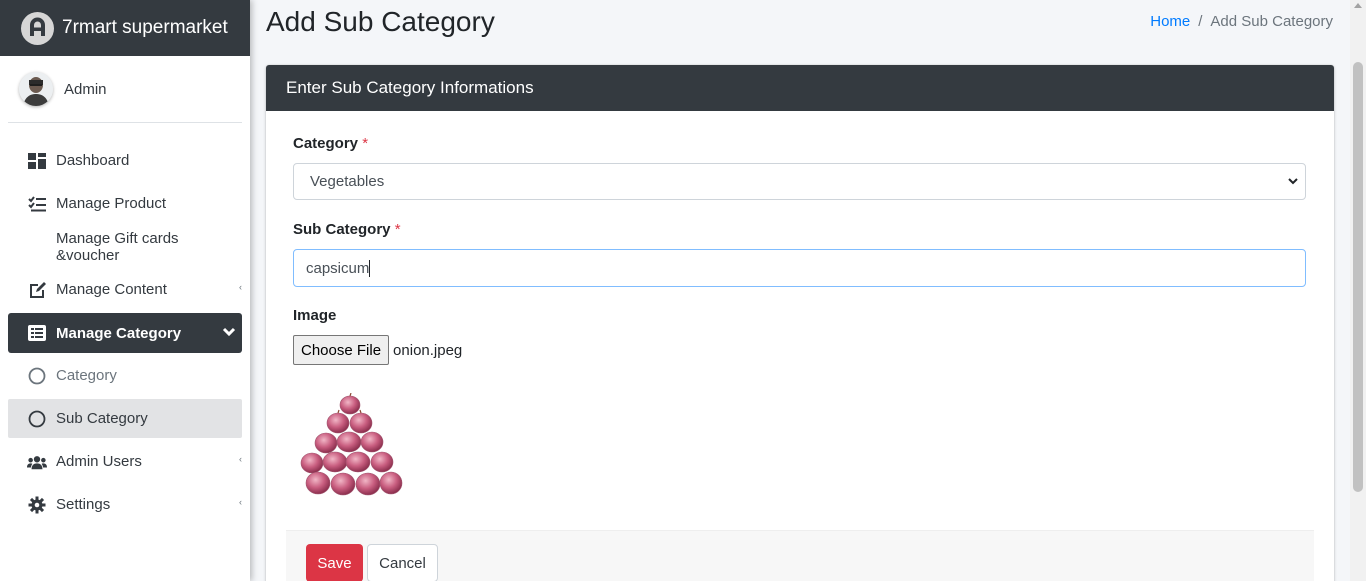 The image size is (1366, 581). What do you see at coordinates (99, 461) in the screenshot?
I see `sidebar-item-label: Admin Users` at bounding box center [99, 461].